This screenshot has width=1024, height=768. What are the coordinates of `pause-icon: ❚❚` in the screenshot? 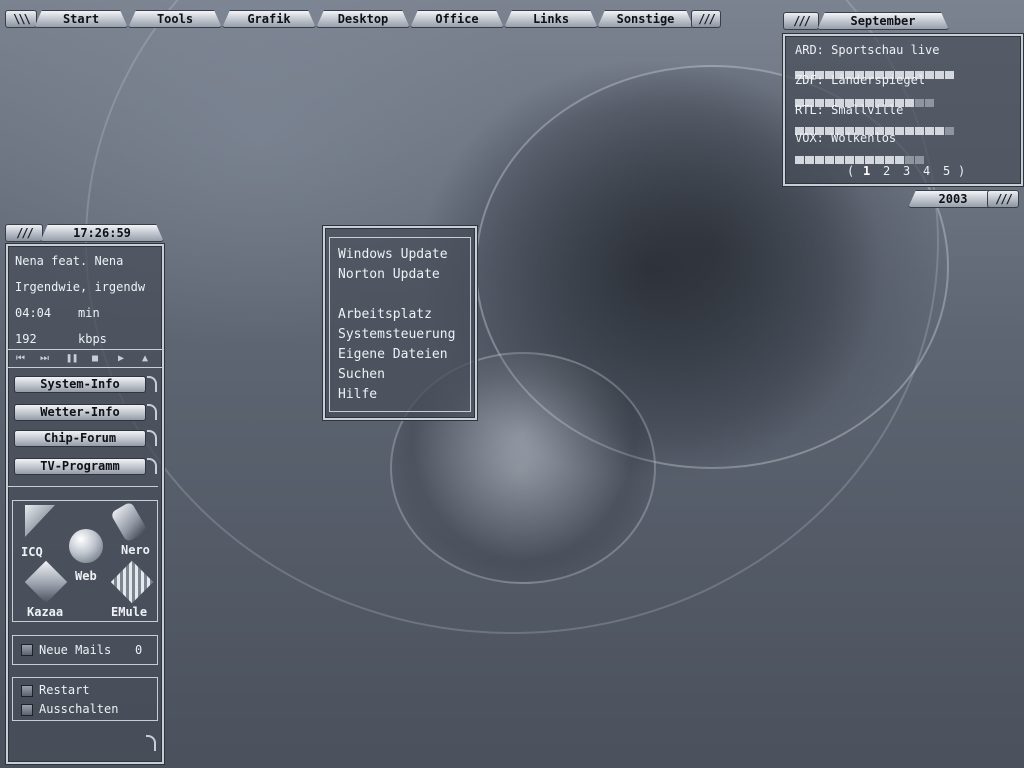 It's located at (72, 358).